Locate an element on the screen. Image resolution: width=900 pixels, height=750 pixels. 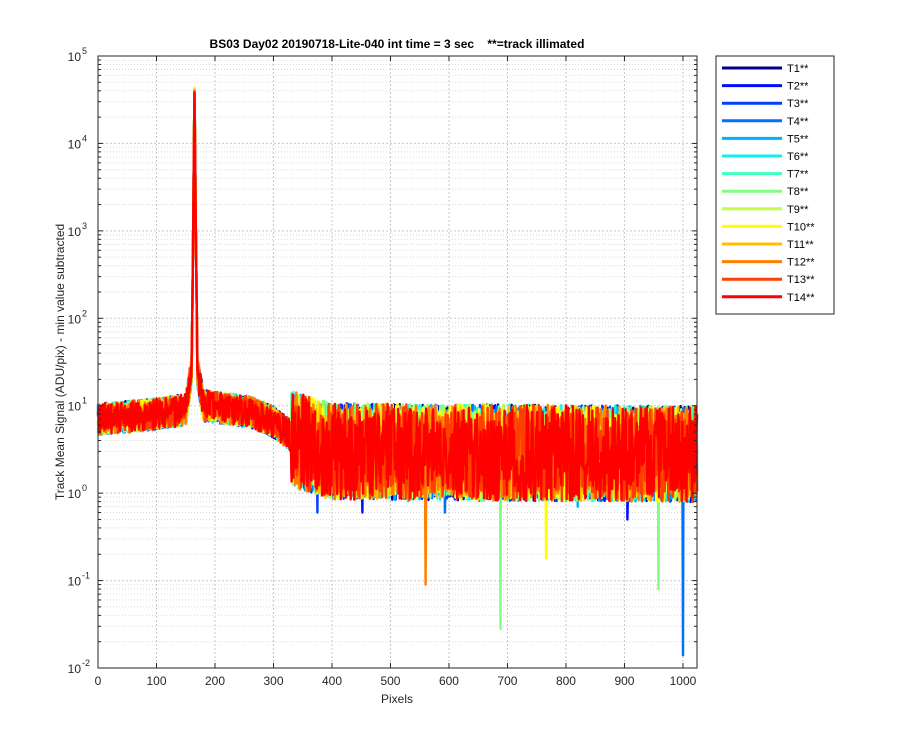
y-tick-exponent: 2 is located at coordinates (84, 313).